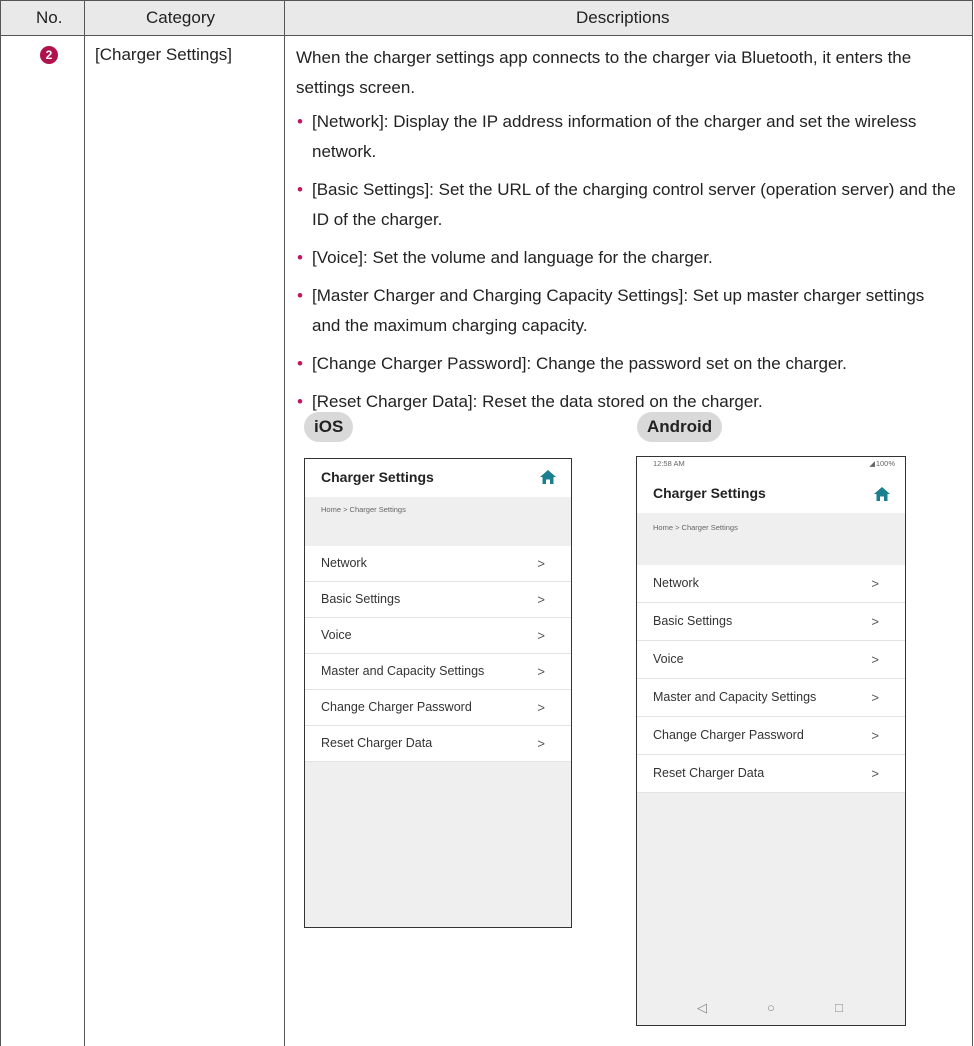 This screenshot has width=974, height=1046. Describe the element at coordinates (680, 427) in the screenshot. I see `android-tag: Android` at that location.